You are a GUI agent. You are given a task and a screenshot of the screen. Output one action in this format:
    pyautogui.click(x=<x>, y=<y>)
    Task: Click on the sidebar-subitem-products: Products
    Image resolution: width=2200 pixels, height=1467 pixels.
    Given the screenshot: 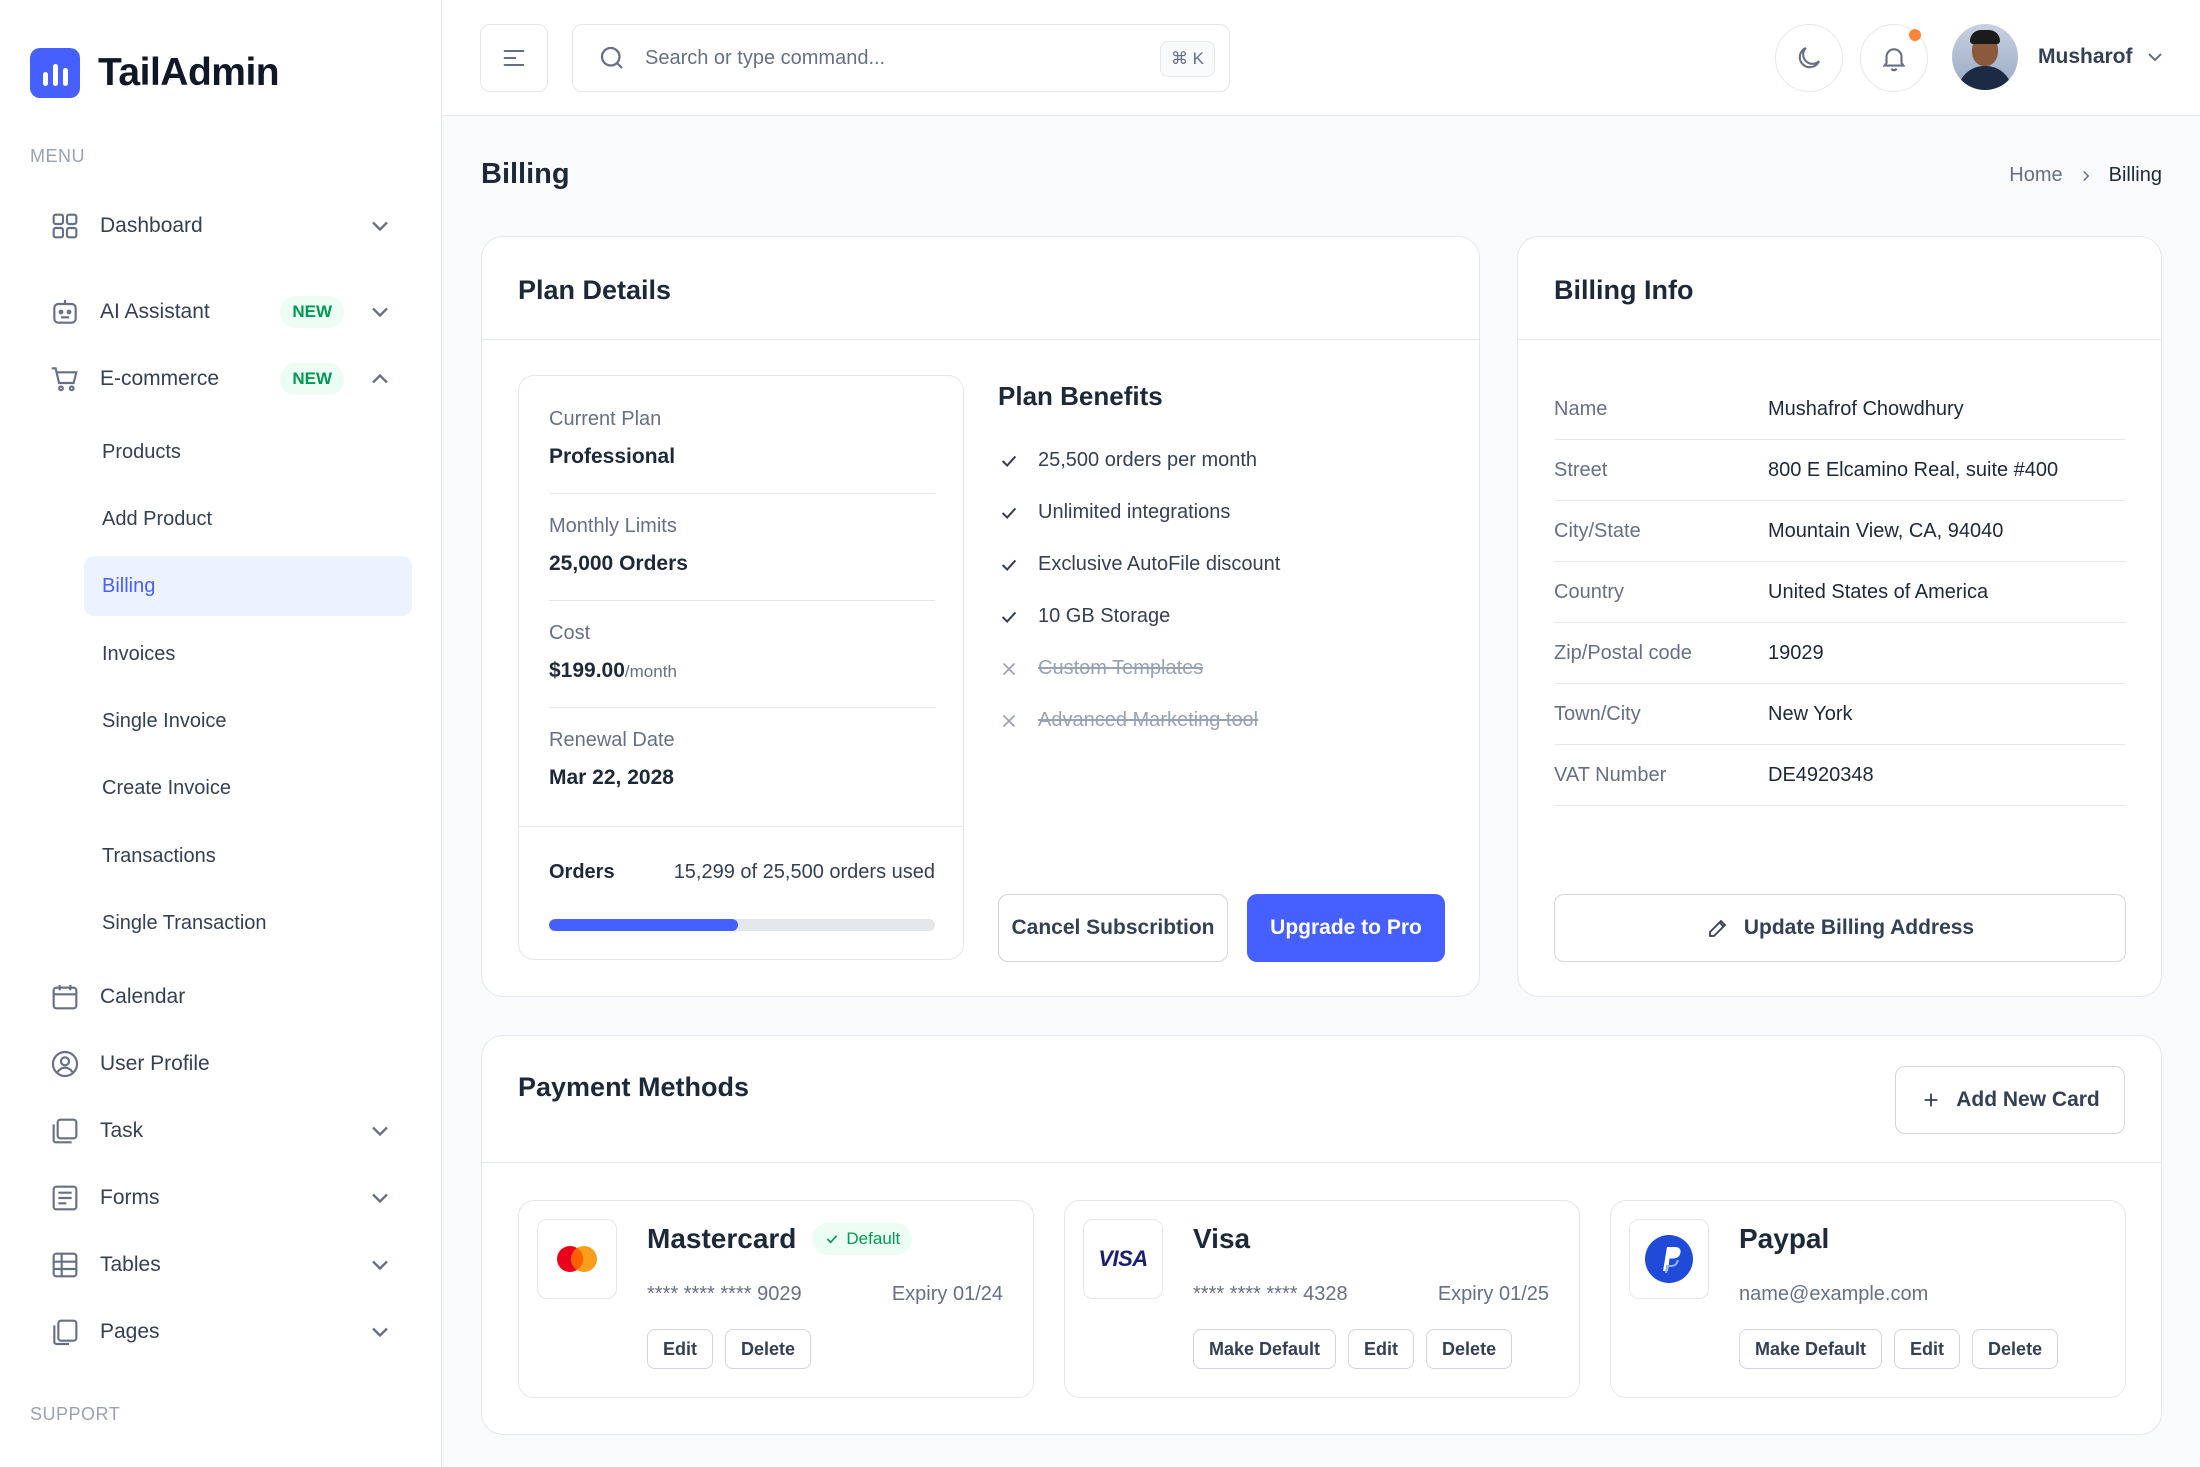 What is the action you would take?
    pyautogui.click(x=248, y=452)
    